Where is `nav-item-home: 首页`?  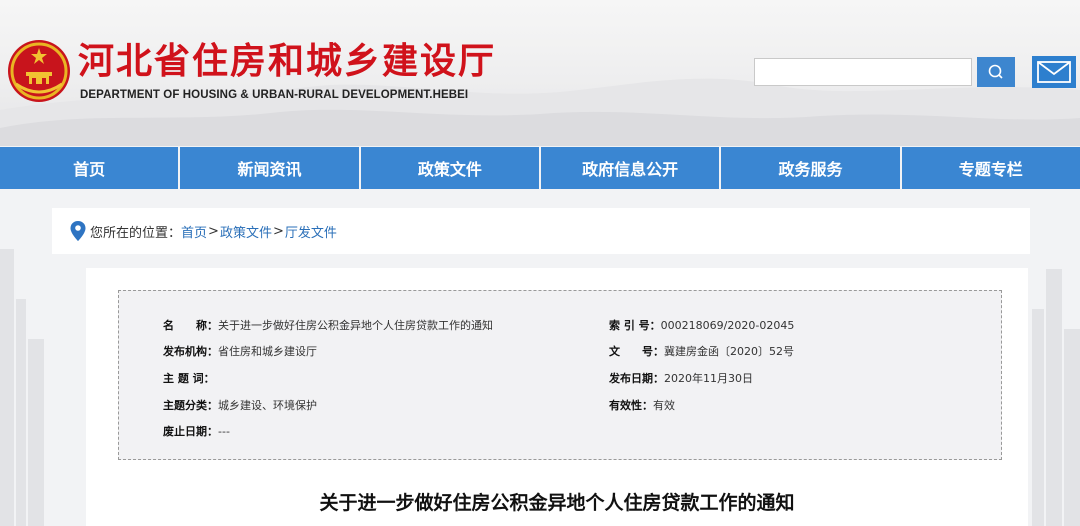
nav-item-home: 首页 is located at coordinates (90, 168).